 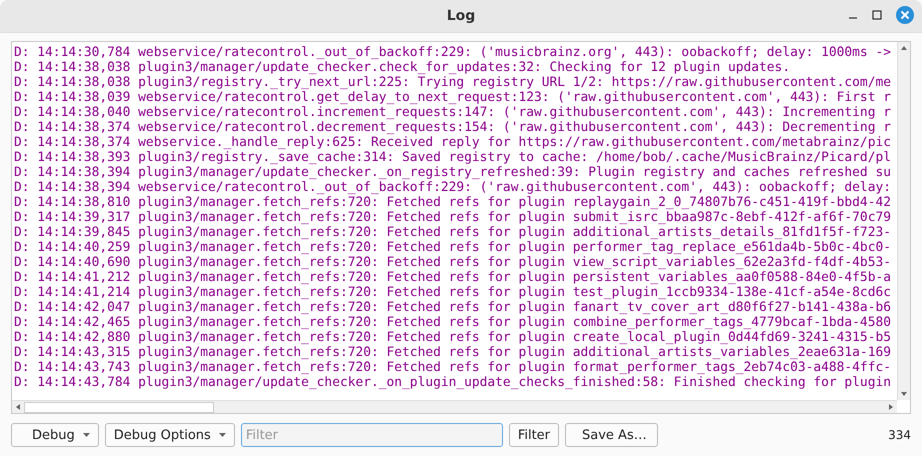 What do you see at coordinates (905, 15) in the screenshot?
I see `close-icon` at bounding box center [905, 15].